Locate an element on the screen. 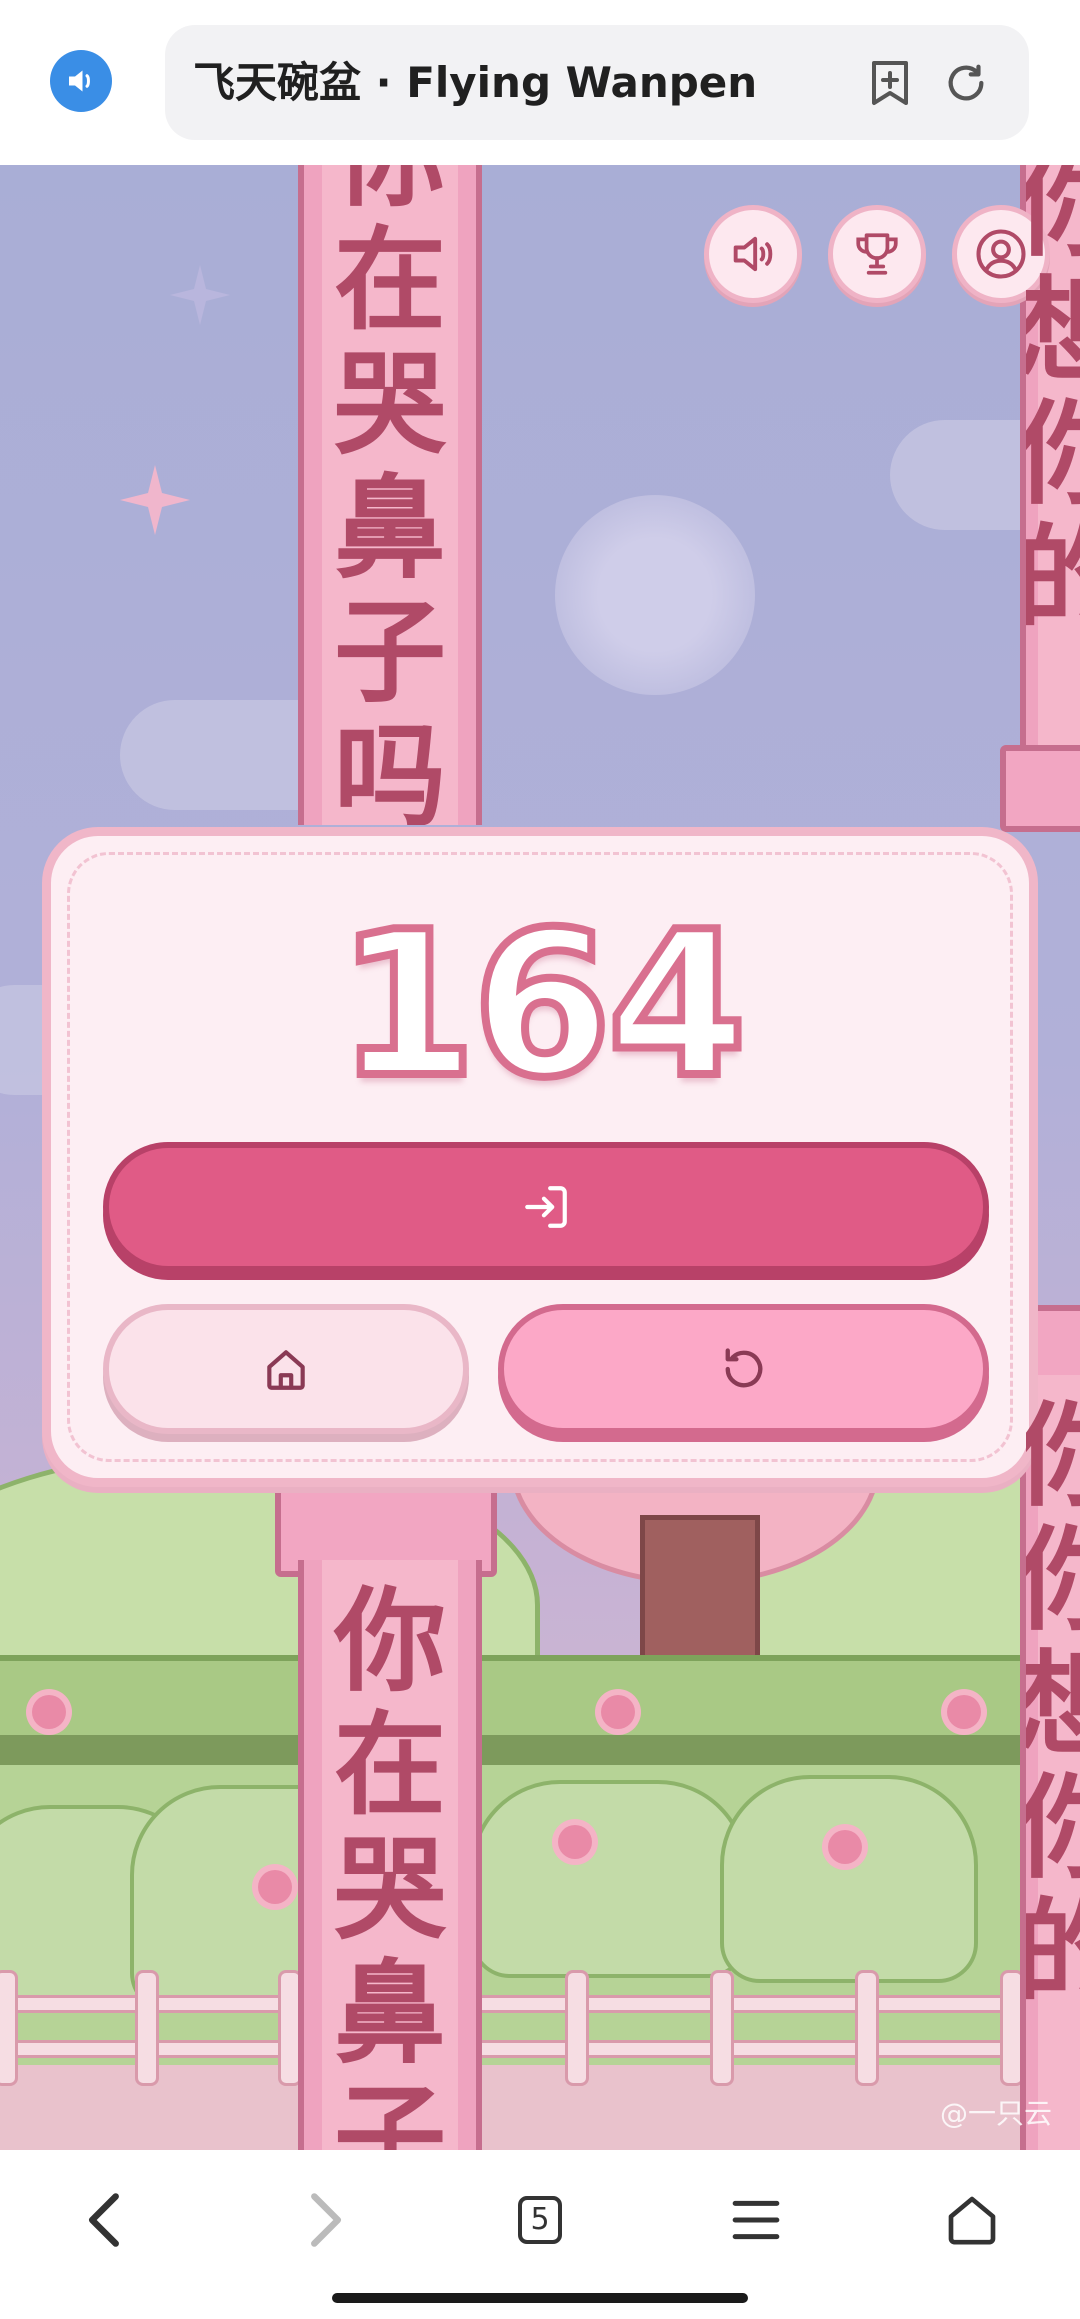 The width and height of the screenshot is (1080, 2319). restart-icon is located at coordinates (743, 1368).